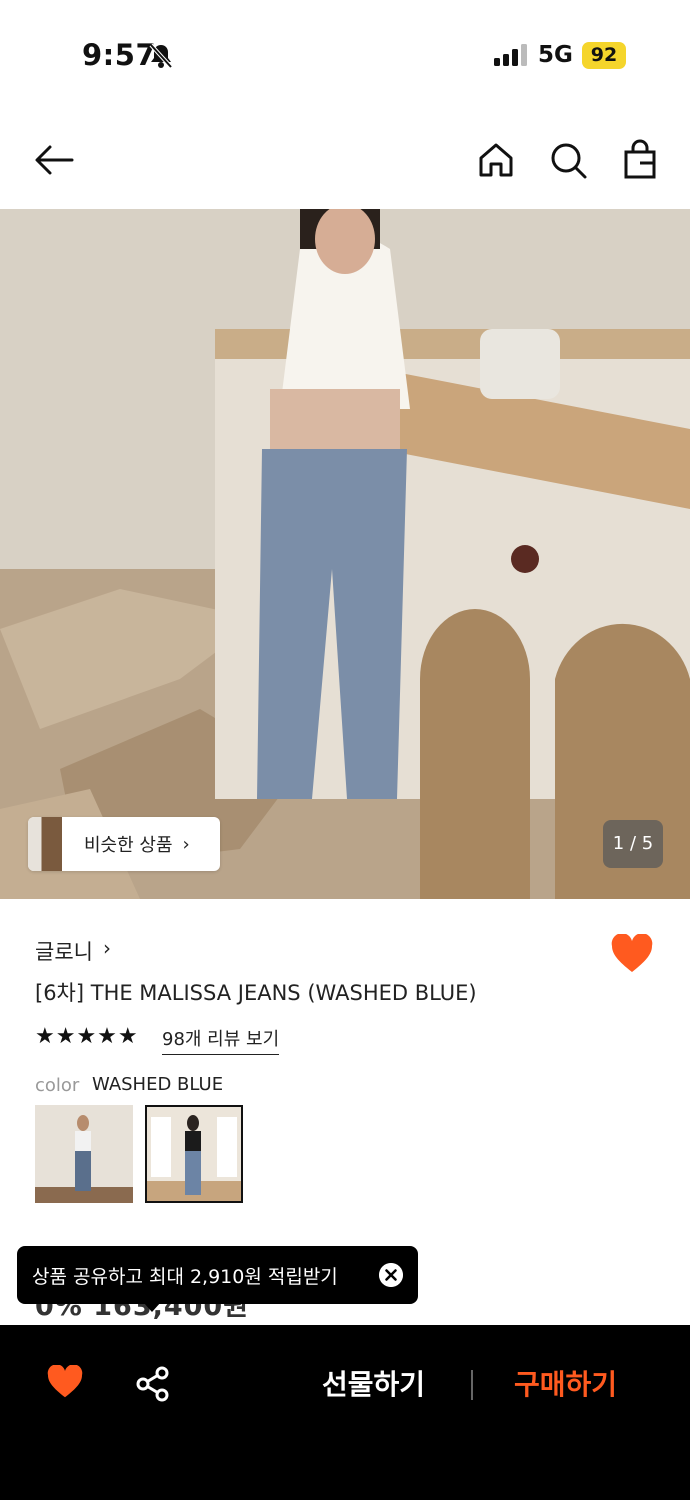 The width and height of the screenshot is (690, 1500). Describe the element at coordinates (221, 1040) in the screenshot. I see `review-link: 98개 리뷰 보기` at that location.